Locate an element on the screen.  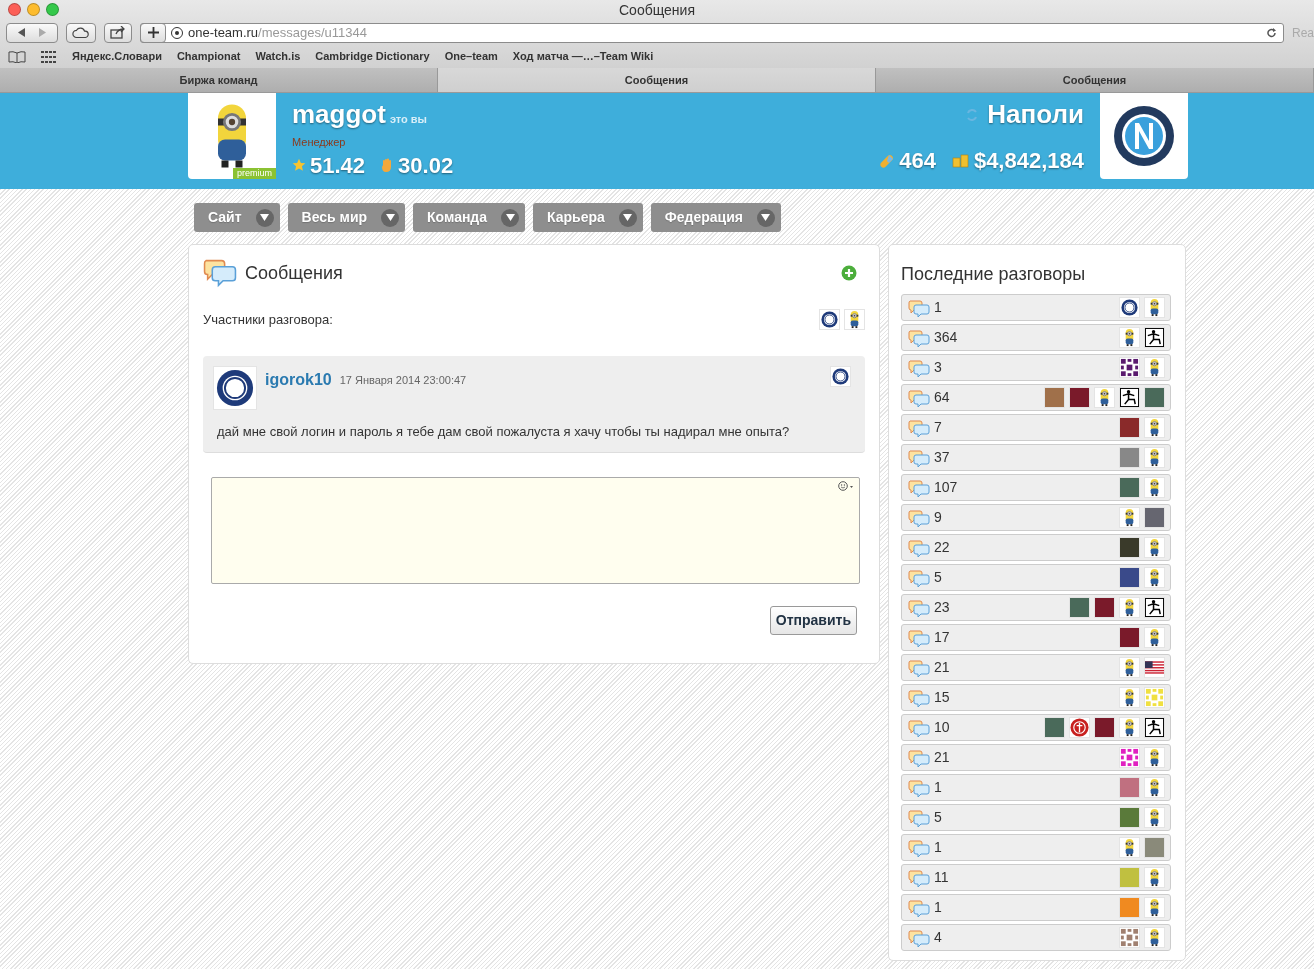
bookmark-link: Championat is located at coordinates (208, 56).